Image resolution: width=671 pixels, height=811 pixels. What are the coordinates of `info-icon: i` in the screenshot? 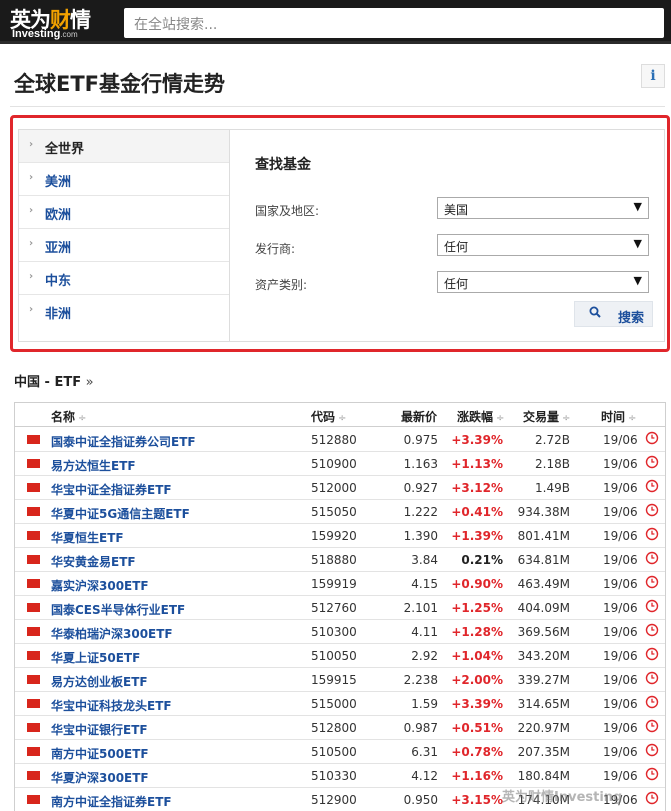 It's located at (653, 76).